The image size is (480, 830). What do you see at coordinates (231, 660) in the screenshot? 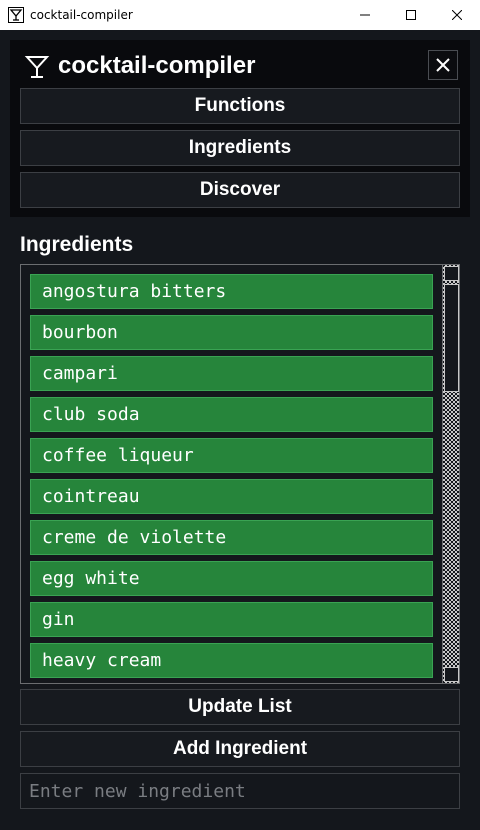
I see `list-item: heavy cream` at bounding box center [231, 660].